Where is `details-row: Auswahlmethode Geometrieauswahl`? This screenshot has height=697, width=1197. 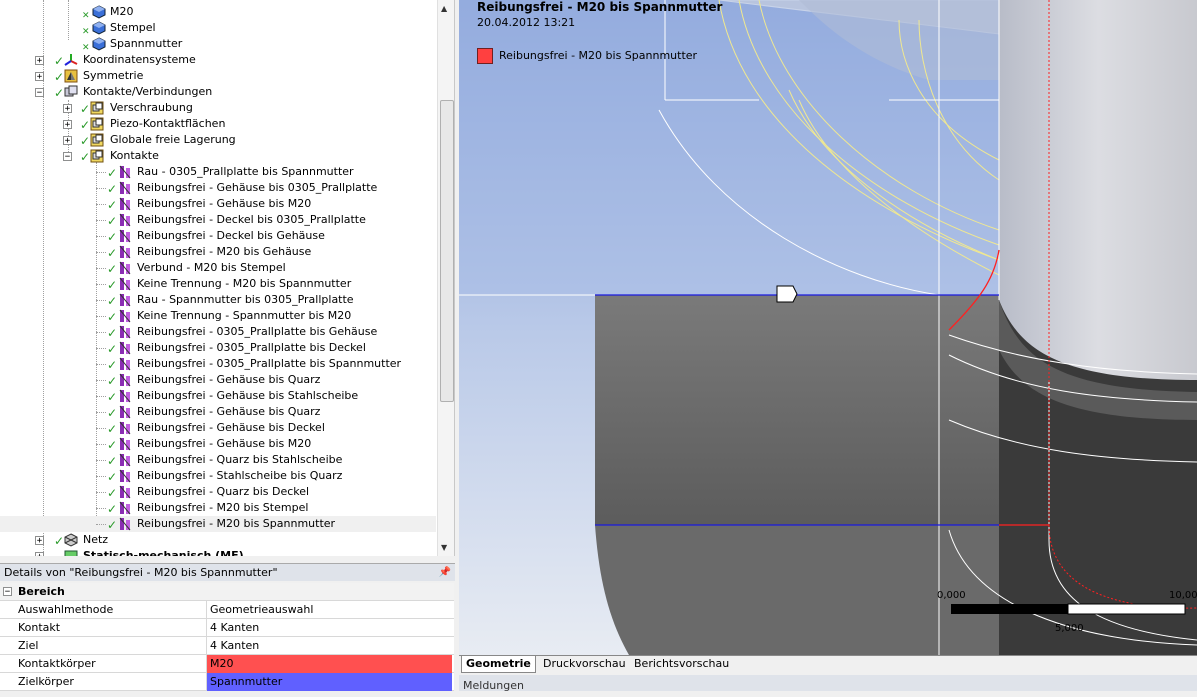
details-row: Auswahlmethode Geometrieauswahl is located at coordinates (227, 610).